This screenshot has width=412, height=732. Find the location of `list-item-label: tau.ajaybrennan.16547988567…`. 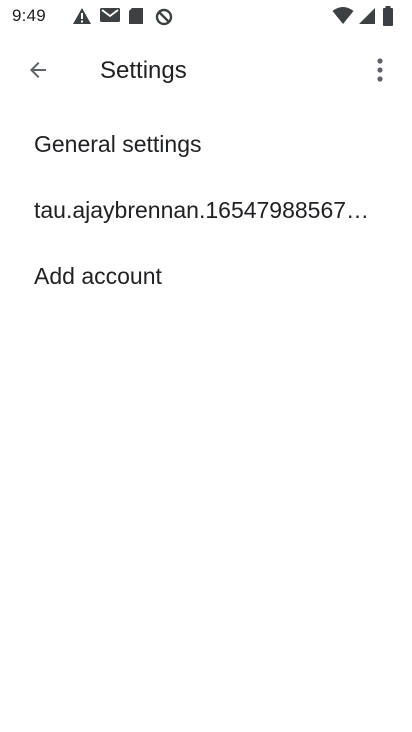

list-item-label: tau.ajaybrennan.16547988567… is located at coordinates (202, 210).